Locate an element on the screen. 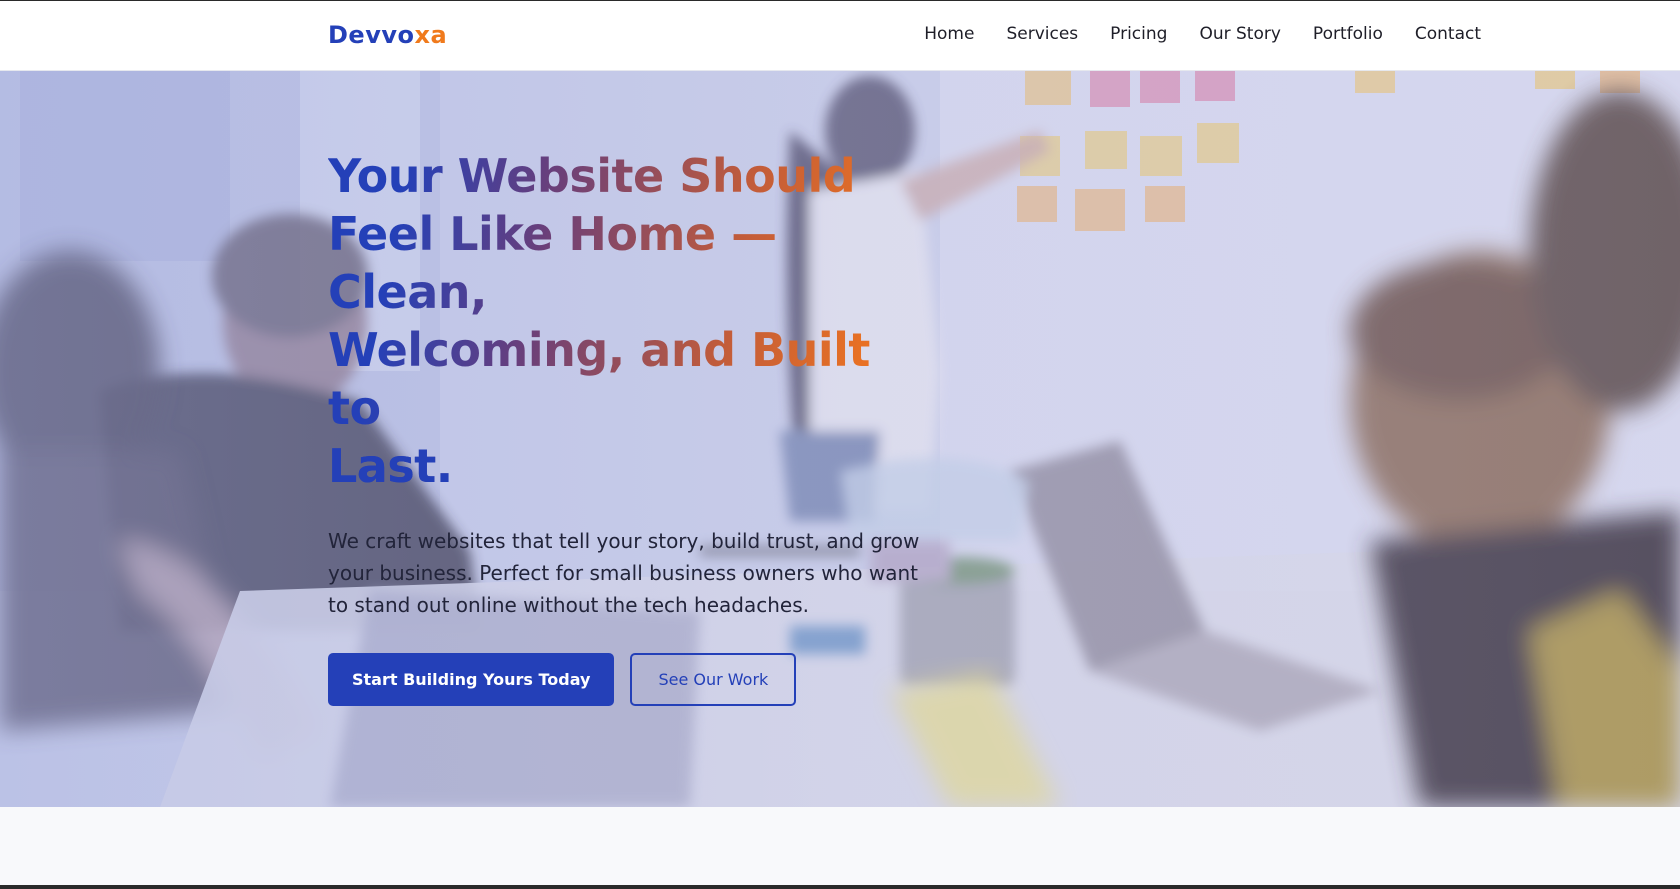 Image resolution: width=1680 pixels, height=889 pixels. headline-line-4: Last. is located at coordinates (390, 466).